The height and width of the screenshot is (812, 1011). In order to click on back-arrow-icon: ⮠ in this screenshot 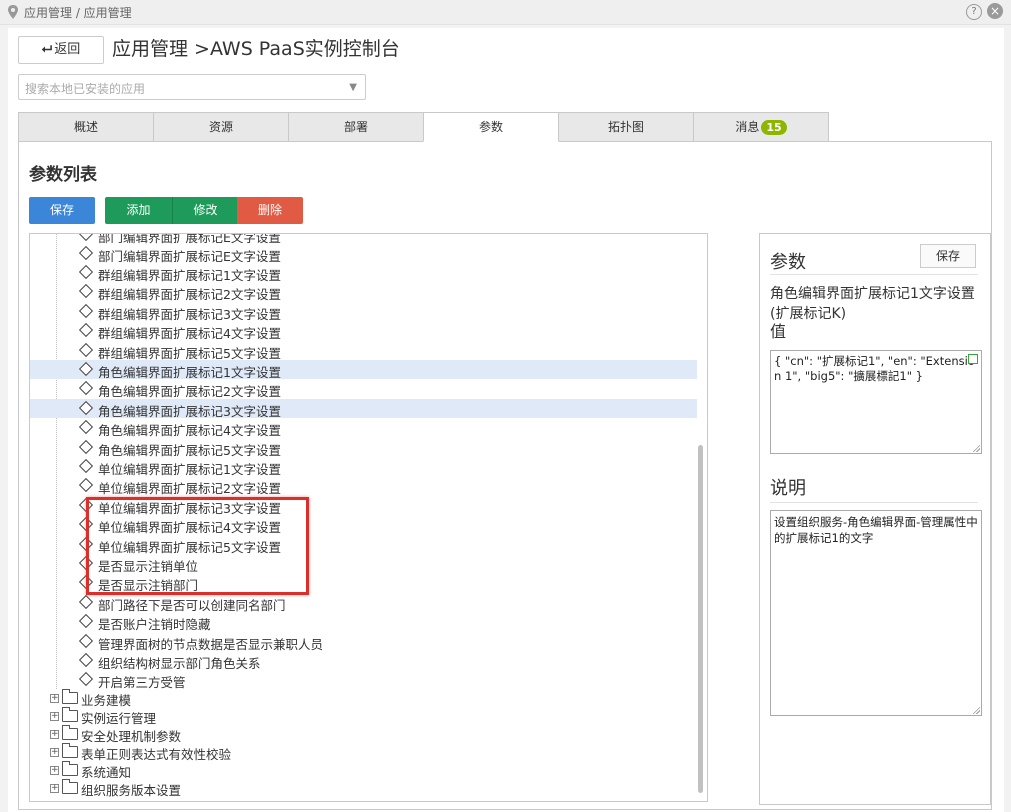, I will do `click(47, 49)`.